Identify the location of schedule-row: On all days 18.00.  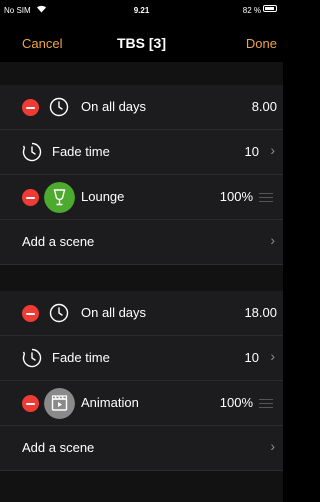
(141, 313).